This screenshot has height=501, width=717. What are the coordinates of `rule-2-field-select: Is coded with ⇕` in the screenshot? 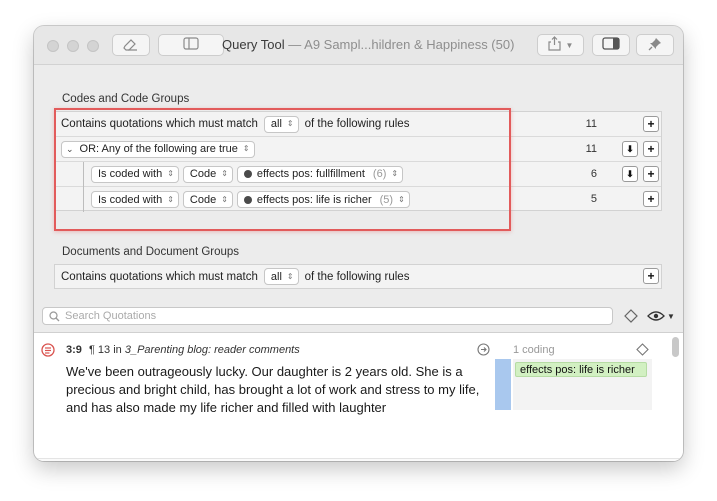 It's located at (135, 199).